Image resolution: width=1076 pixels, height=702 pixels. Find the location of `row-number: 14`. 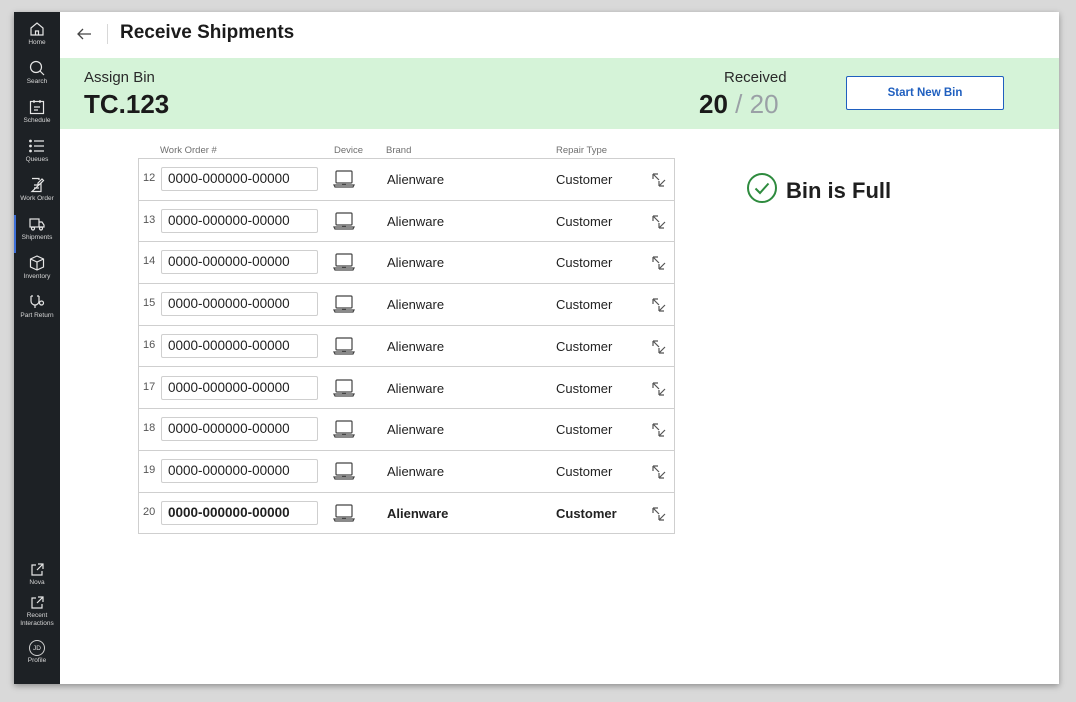

row-number: 14 is located at coordinates (149, 261).